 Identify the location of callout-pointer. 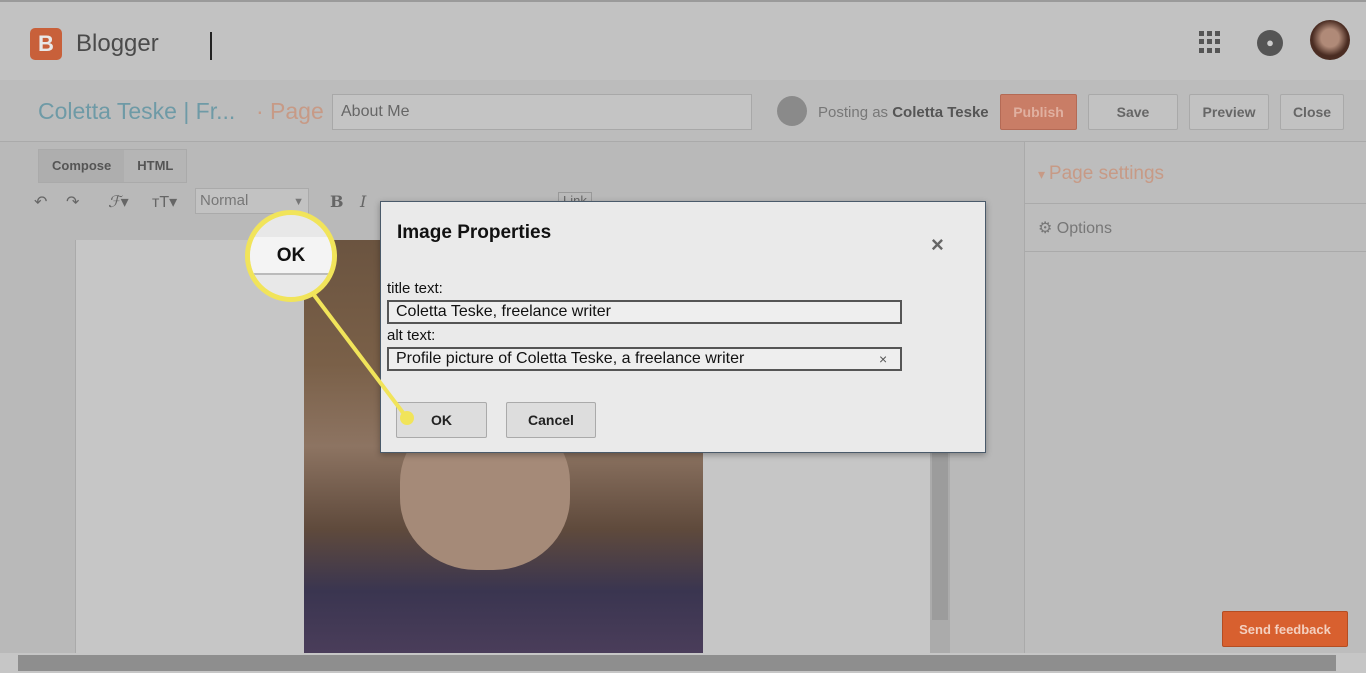
(360, 356).